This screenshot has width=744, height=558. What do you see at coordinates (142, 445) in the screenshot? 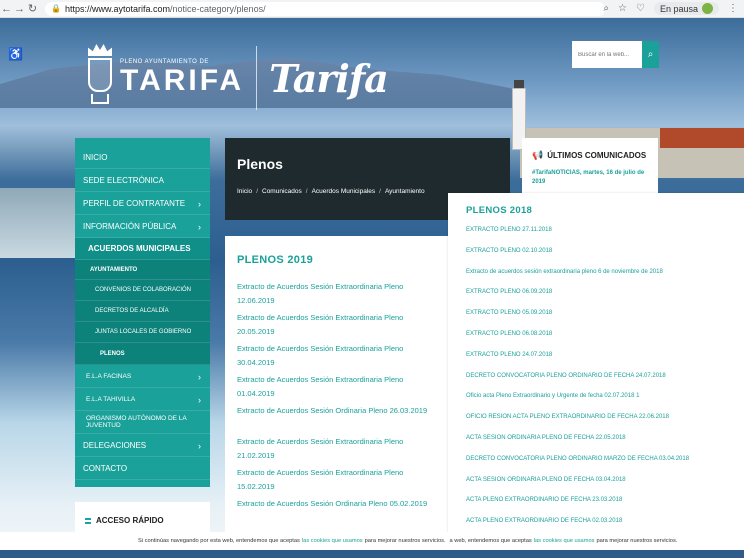
I see `sidebar-item-delegaciones: DELEGACIONES ›` at bounding box center [142, 445].